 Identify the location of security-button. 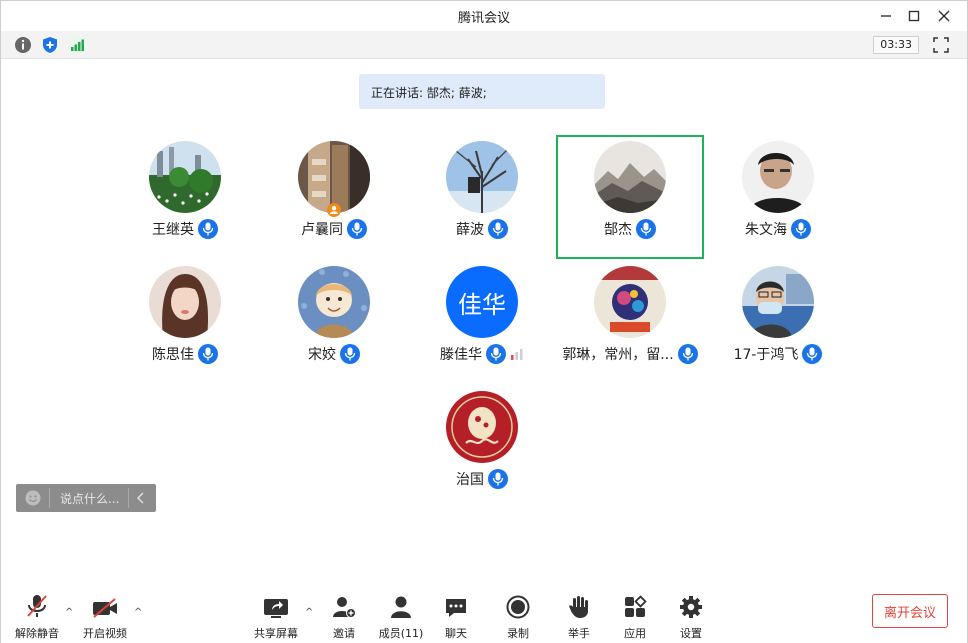
(50, 45).